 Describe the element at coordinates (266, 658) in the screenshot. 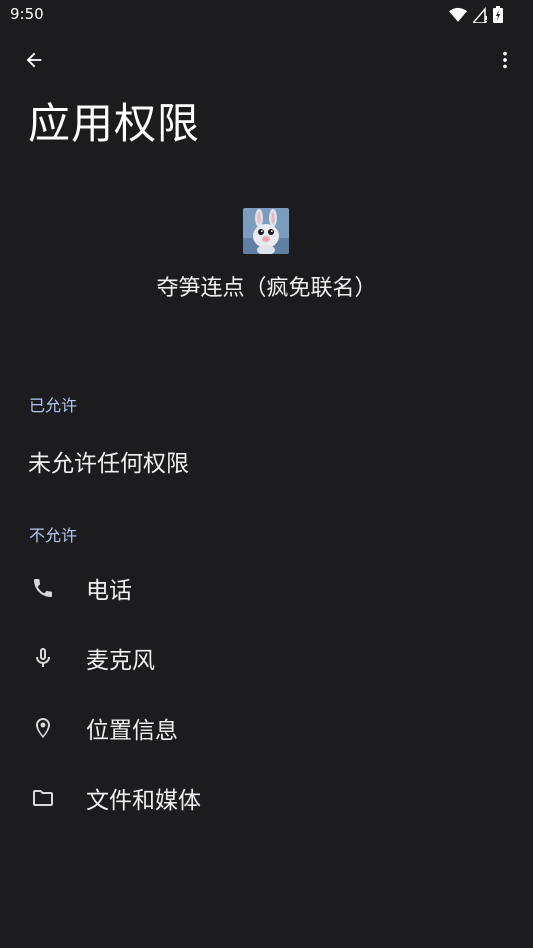

I see `permission-item-microphone: 麦克风` at that location.